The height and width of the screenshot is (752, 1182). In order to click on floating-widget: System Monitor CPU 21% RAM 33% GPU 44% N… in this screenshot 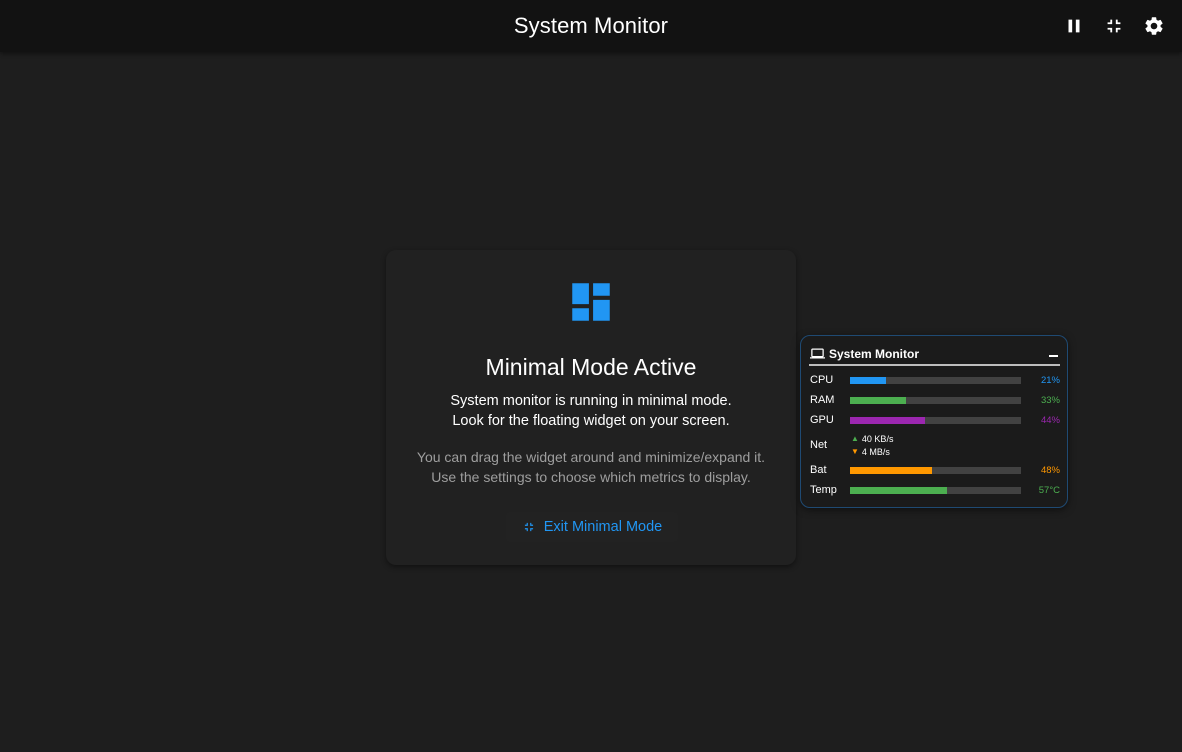, I will do `click(934, 421)`.